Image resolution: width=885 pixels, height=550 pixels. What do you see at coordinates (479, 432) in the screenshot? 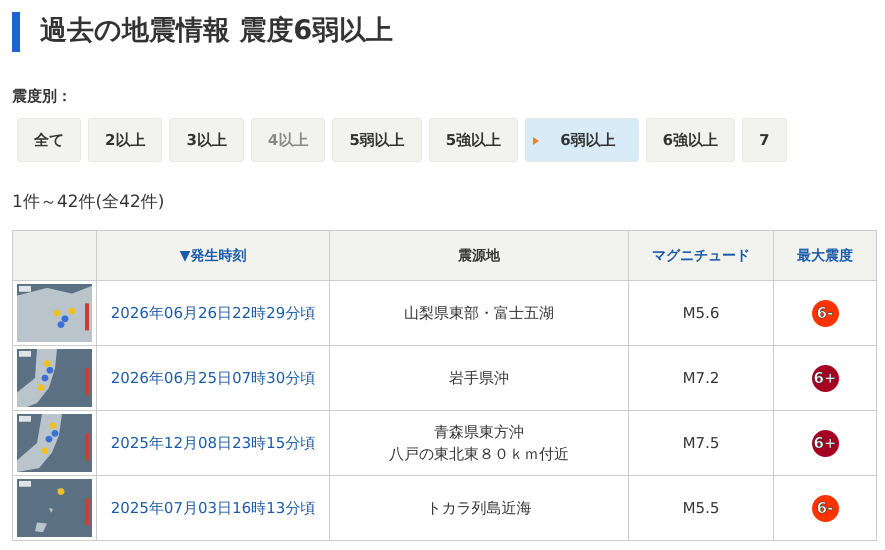
I see `epicenter-text: 青森県東方沖` at bounding box center [479, 432].